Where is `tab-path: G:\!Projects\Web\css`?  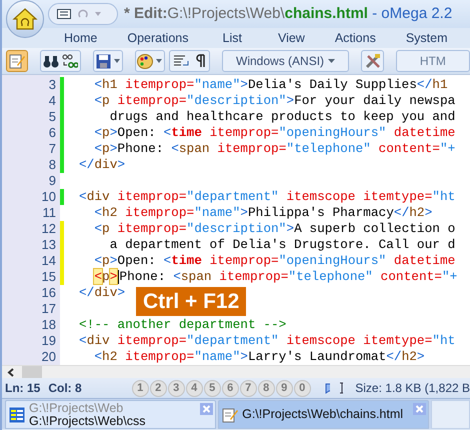
tab-path: G:\!Projects\Web\css is located at coordinates (87, 421).